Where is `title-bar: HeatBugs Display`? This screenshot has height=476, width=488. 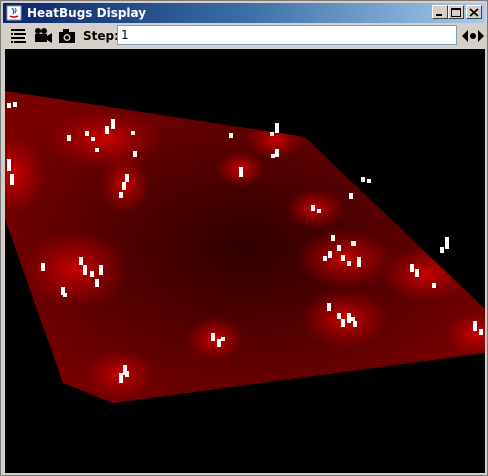
title-bar: HeatBugs Display is located at coordinates (244, 13).